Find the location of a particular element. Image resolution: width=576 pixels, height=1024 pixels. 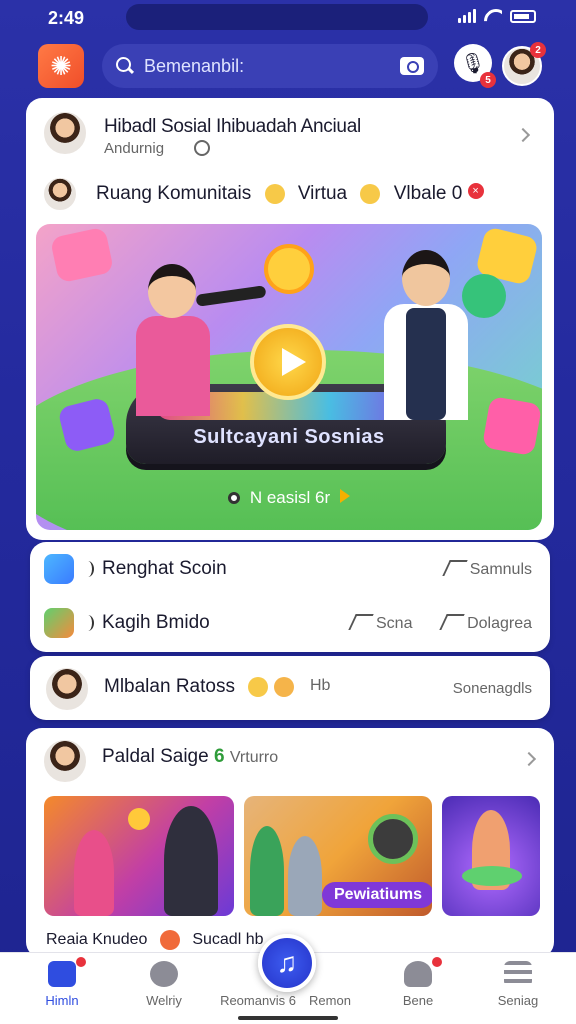

search-input is located at coordinates (269, 66).